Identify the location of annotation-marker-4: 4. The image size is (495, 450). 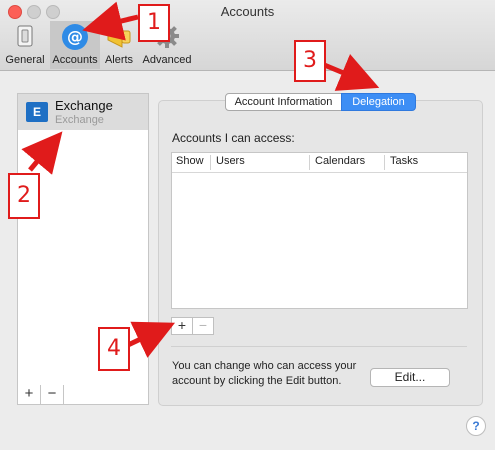
(114, 349).